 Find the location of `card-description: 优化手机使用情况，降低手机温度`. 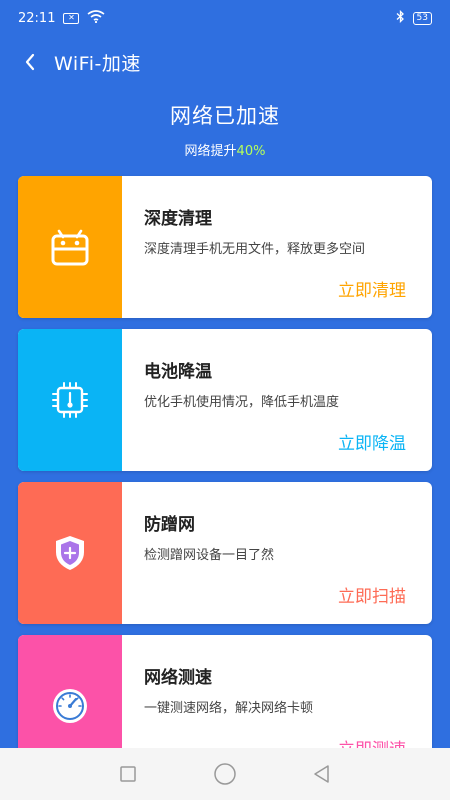

card-description: 优化手机使用情况，降低手机温度 is located at coordinates (242, 402).